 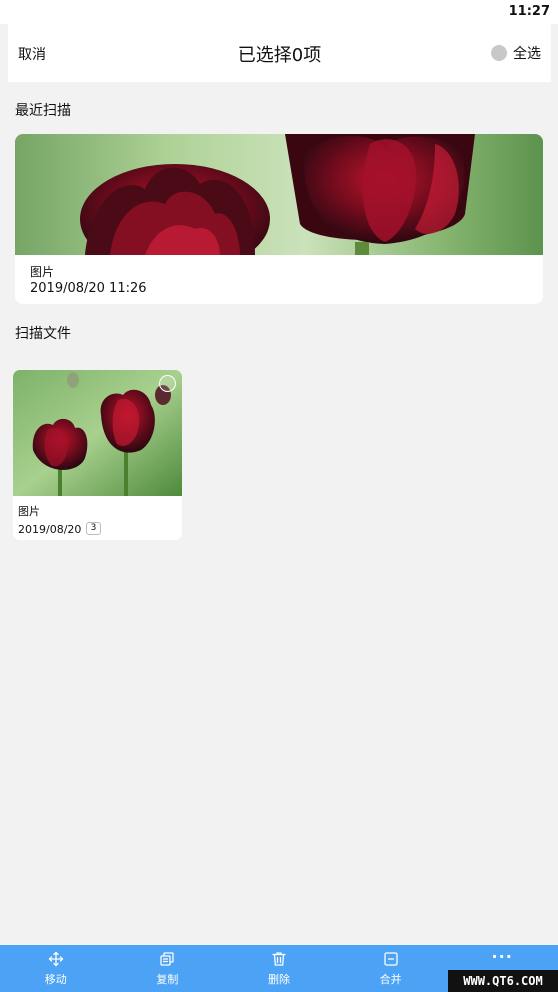 I want to click on scan-file-name: 图片, so click(x=29, y=511).